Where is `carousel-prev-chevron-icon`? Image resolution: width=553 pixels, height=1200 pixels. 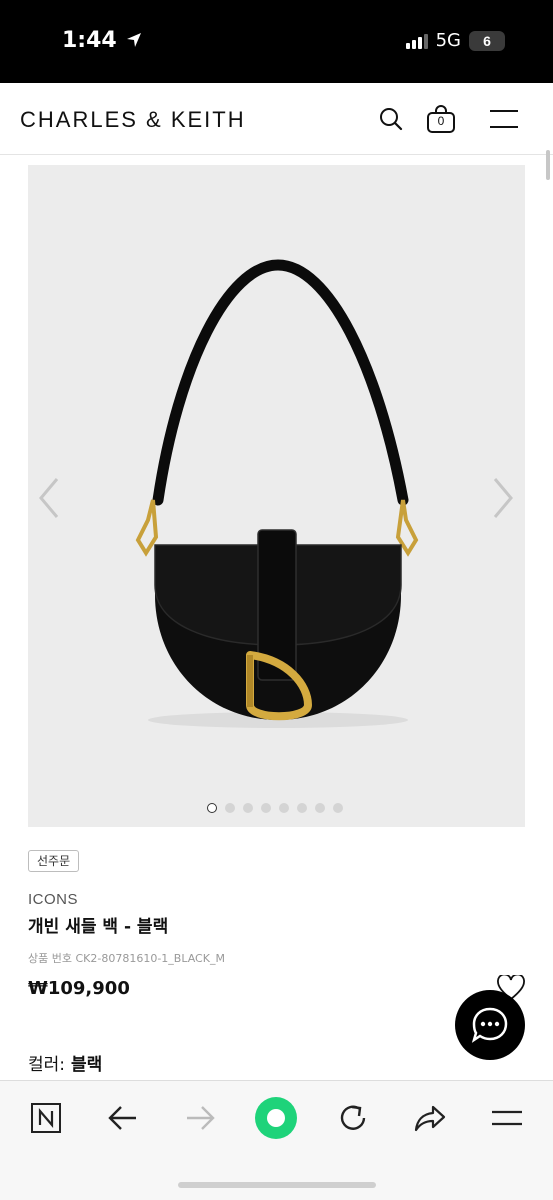
carousel-prev-chevron-icon is located at coordinates (49, 498).